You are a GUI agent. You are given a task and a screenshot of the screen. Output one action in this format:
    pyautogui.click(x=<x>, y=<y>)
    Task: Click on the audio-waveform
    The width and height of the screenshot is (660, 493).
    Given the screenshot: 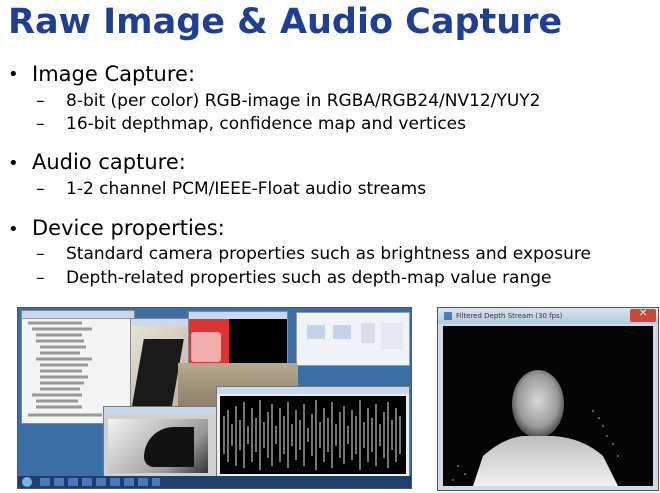 What is the action you would take?
    pyautogui.click(x=313, y=435)
    